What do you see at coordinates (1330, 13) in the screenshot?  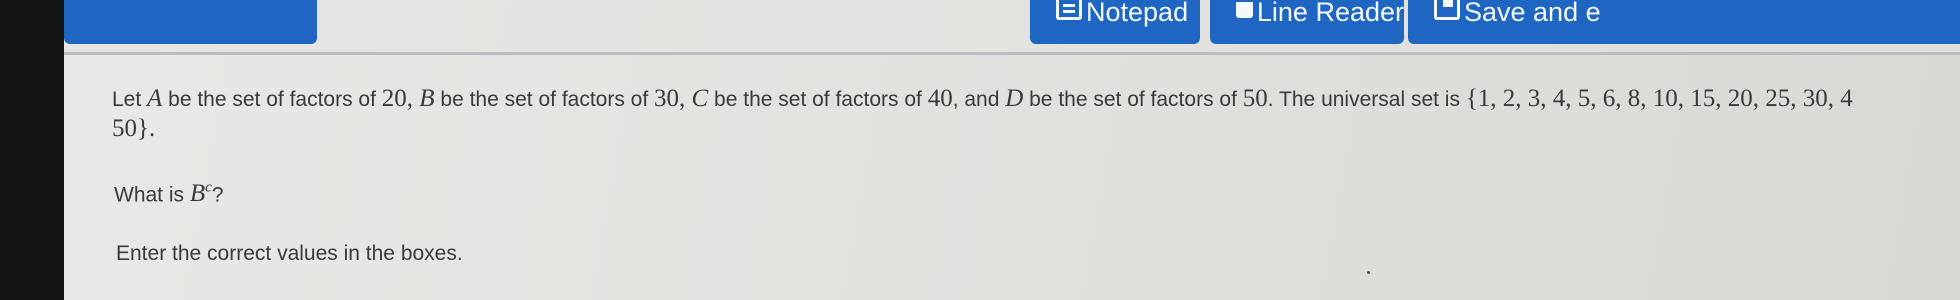 I see `line-reader-label: Line Reader` at bounding box center [1330, 13].